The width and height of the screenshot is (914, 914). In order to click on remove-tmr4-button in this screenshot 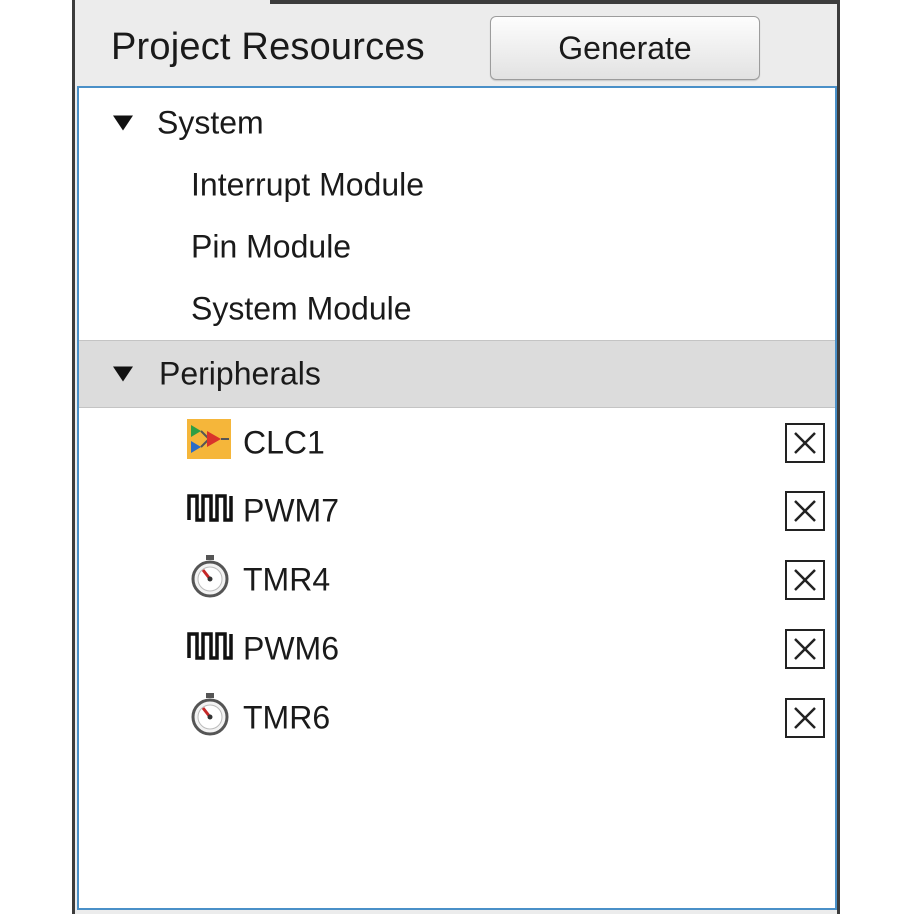, I will do `click(805, 580)`.